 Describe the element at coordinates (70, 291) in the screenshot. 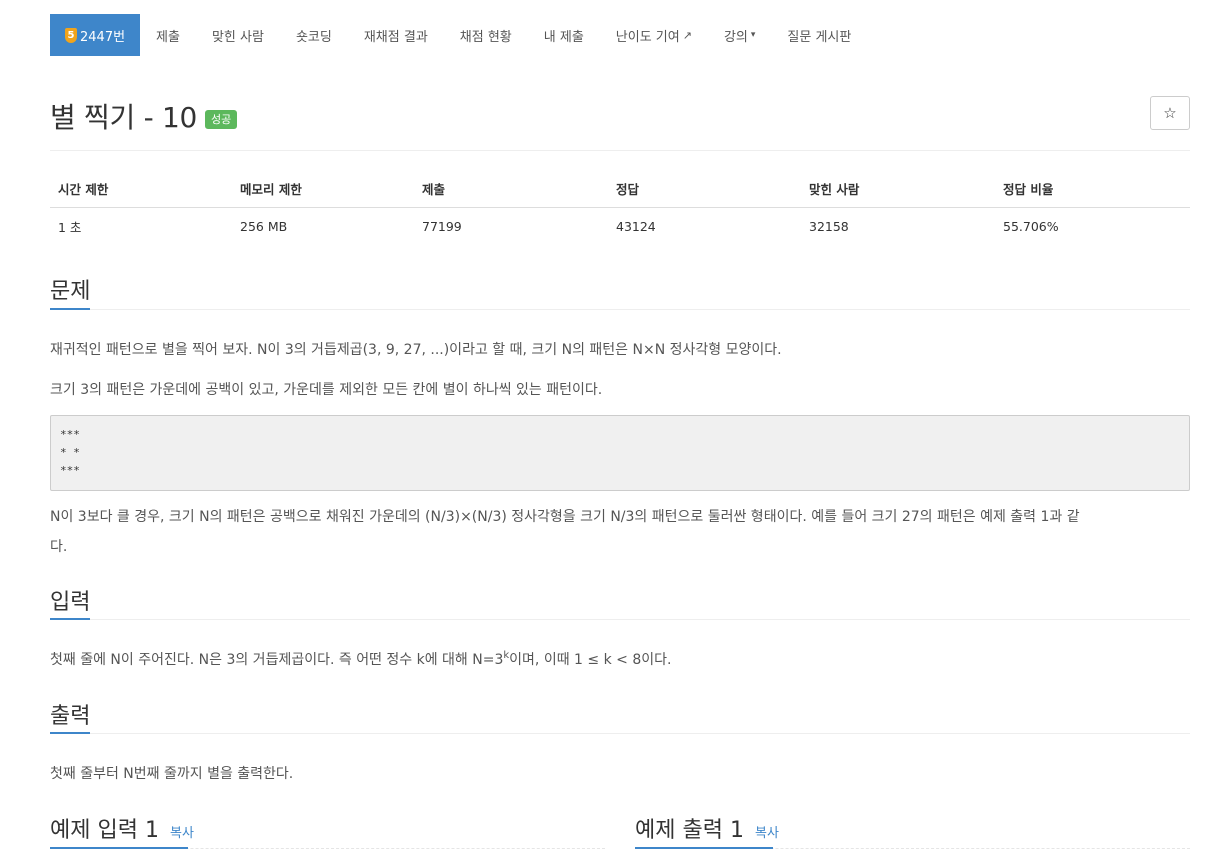

I see `problem-heading: 문제` at that location.